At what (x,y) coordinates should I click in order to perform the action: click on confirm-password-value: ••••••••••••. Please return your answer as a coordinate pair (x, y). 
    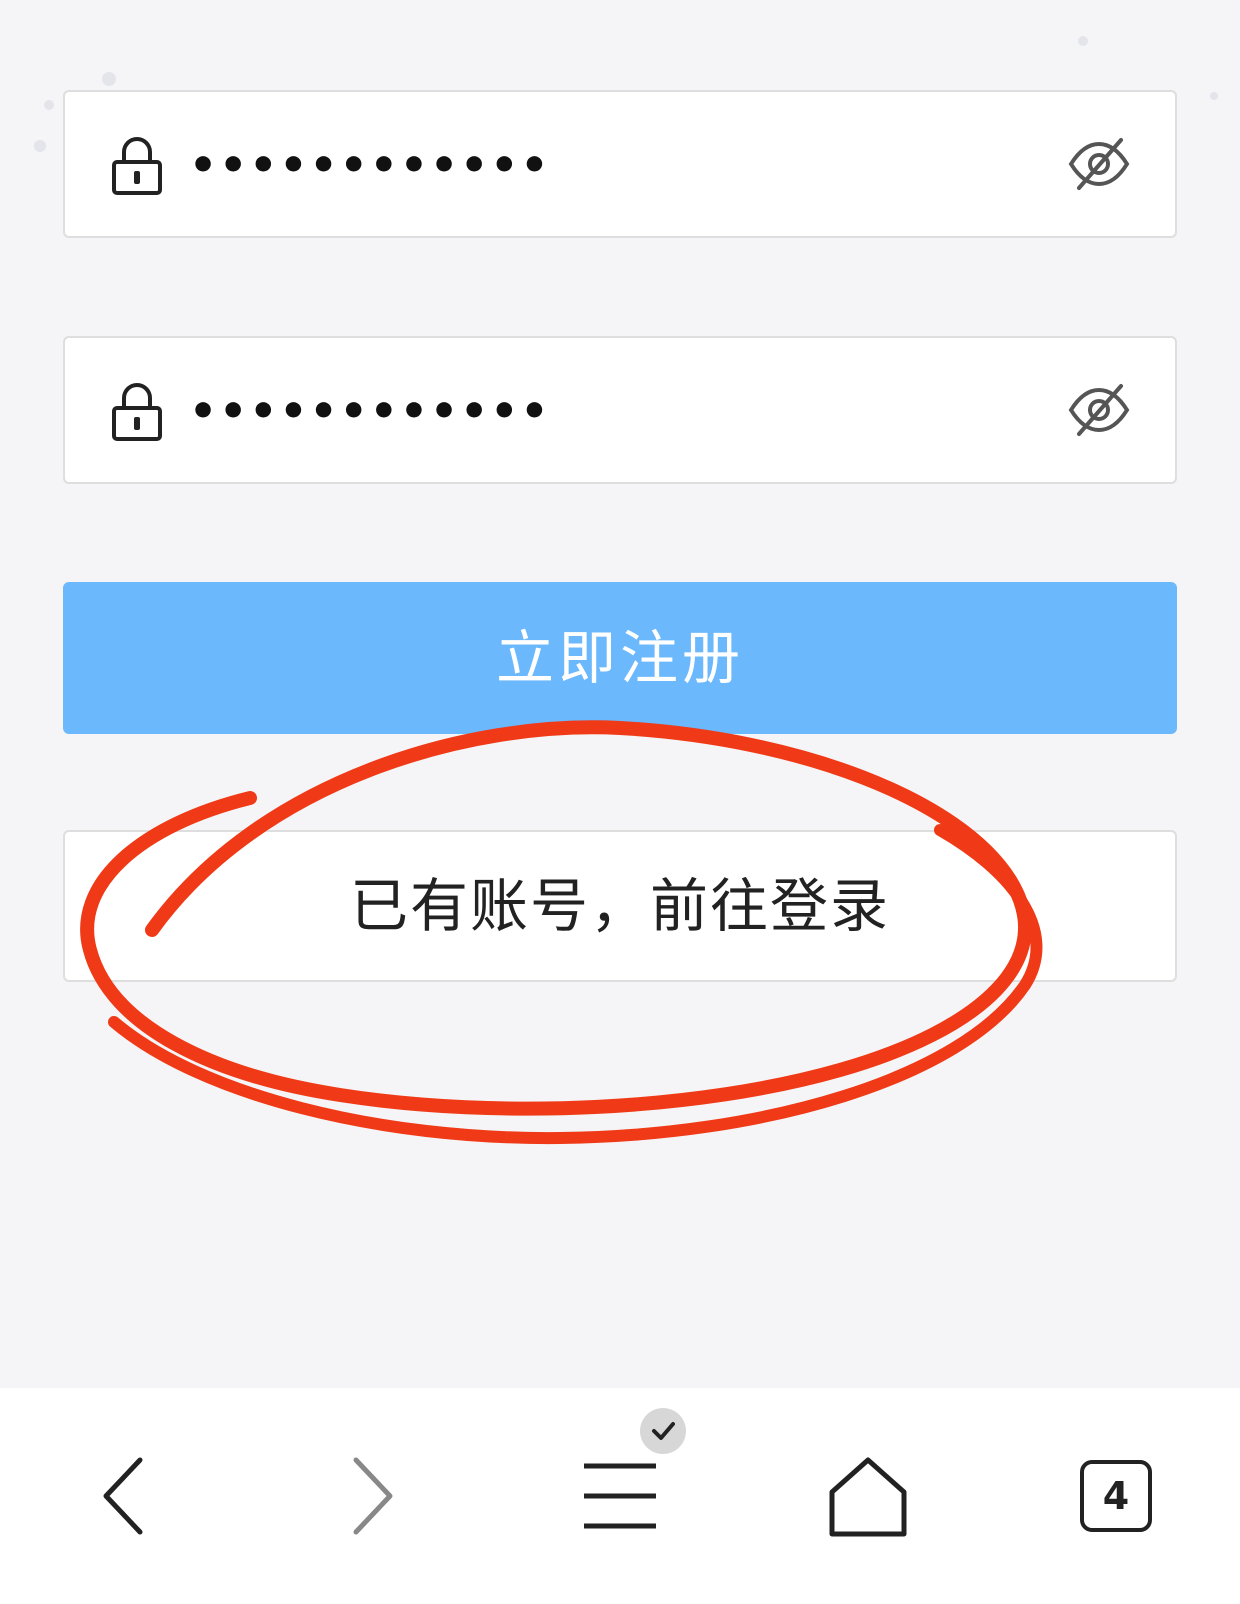
    Looking at the image, I should click on (369, 412).